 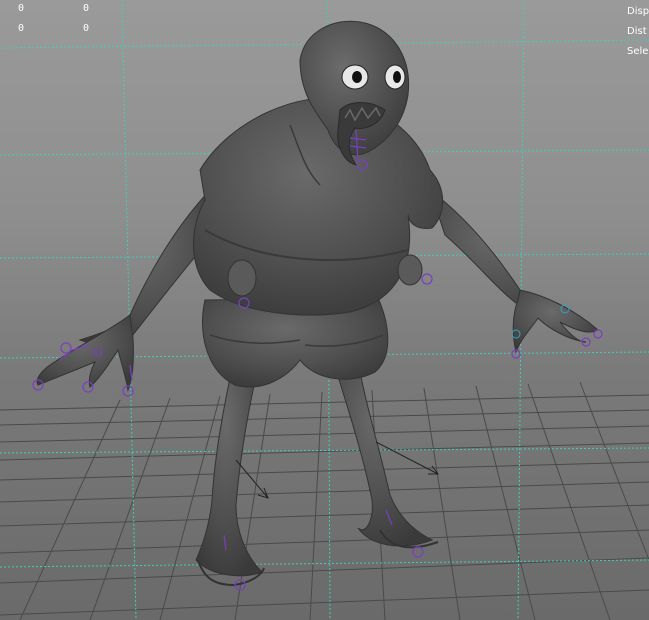 I want to click on hud-counter-col2-row2: 0, so click(x=86, y=28).